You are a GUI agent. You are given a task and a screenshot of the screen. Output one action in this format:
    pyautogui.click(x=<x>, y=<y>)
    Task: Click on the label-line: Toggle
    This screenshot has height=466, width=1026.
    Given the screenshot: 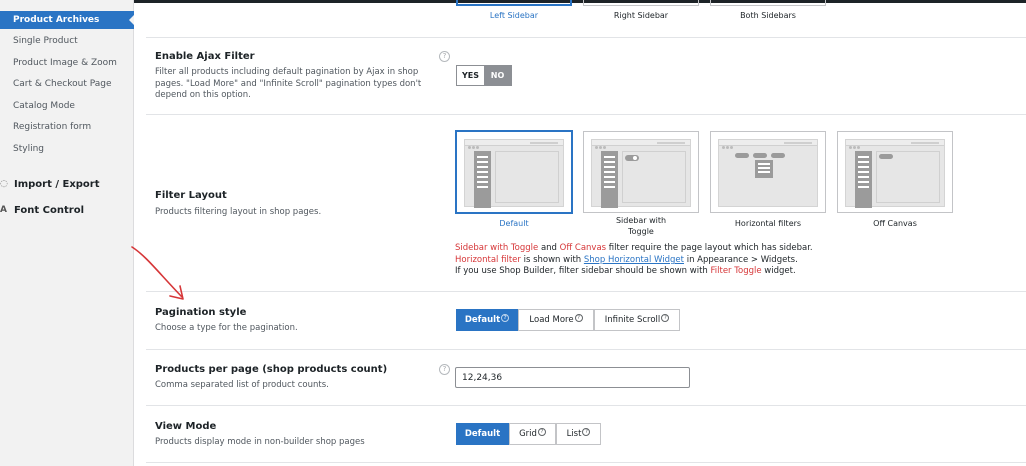 What is the action you would take?
    pyautogui.click(x=641, y=231)
    